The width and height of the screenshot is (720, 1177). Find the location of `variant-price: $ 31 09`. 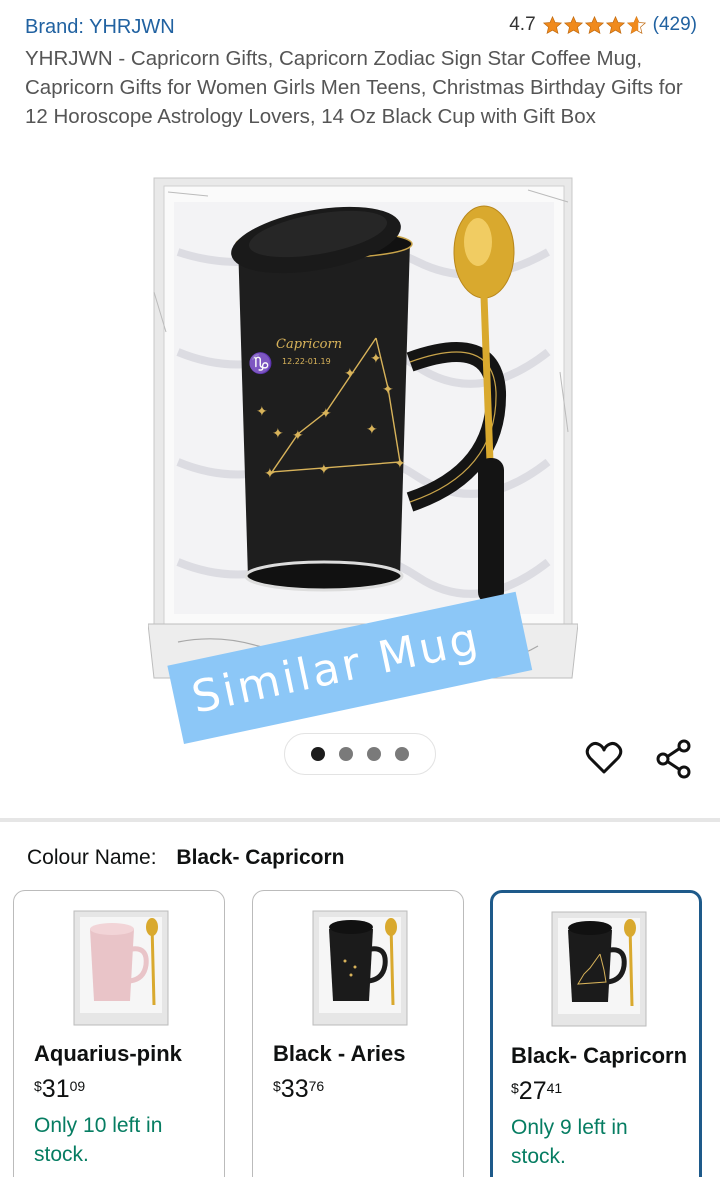

variant-price: $ 31 09 is located at coordinates (59, 1089).